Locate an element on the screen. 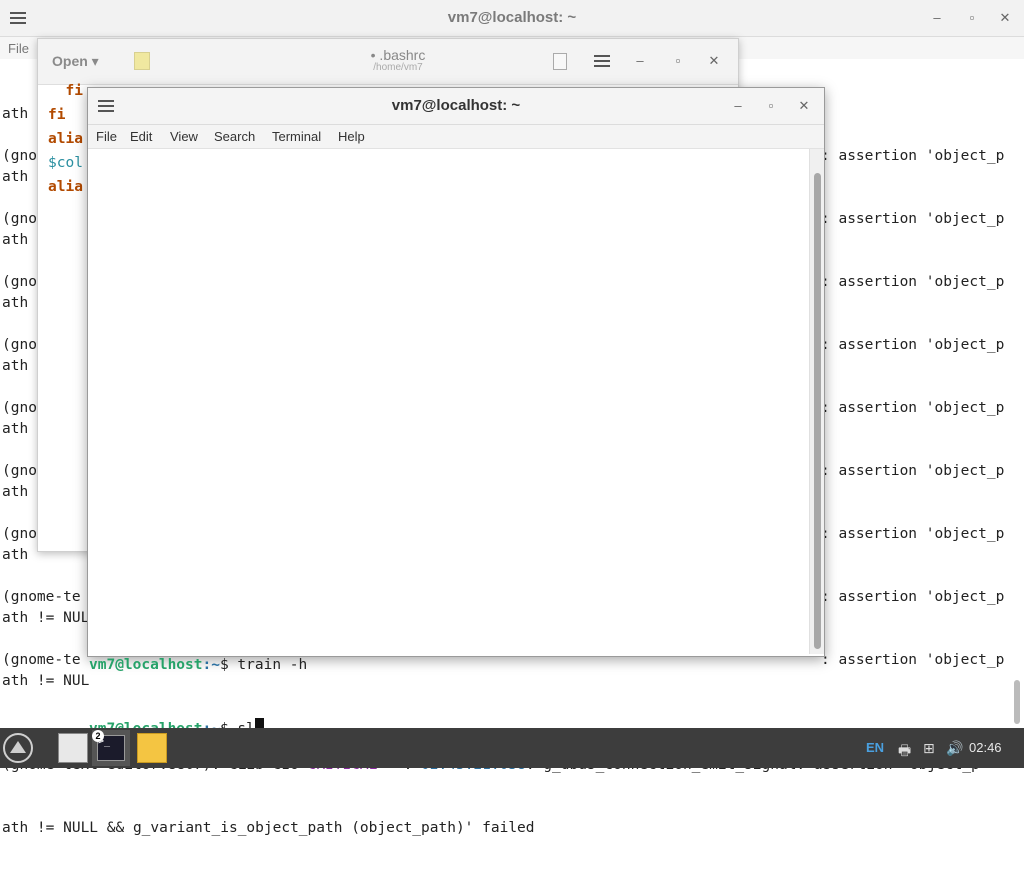 This screenshot has width=1024, height=881. terminal-maximize-button: ▫ is located at coordinates (771, 105).